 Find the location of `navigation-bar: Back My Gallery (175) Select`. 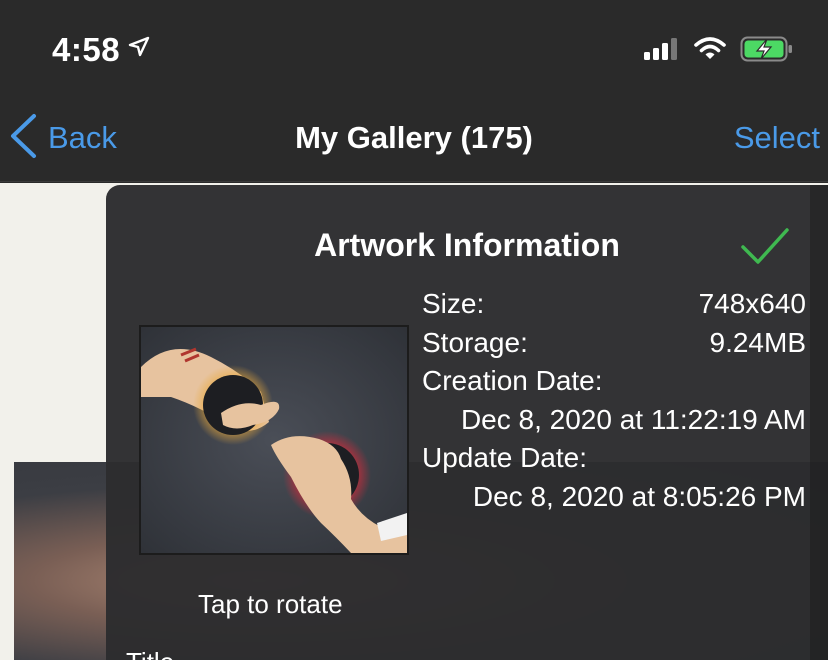

navigation-bar: Back My Gallery (175) Select is located at coordinates (414, 140).